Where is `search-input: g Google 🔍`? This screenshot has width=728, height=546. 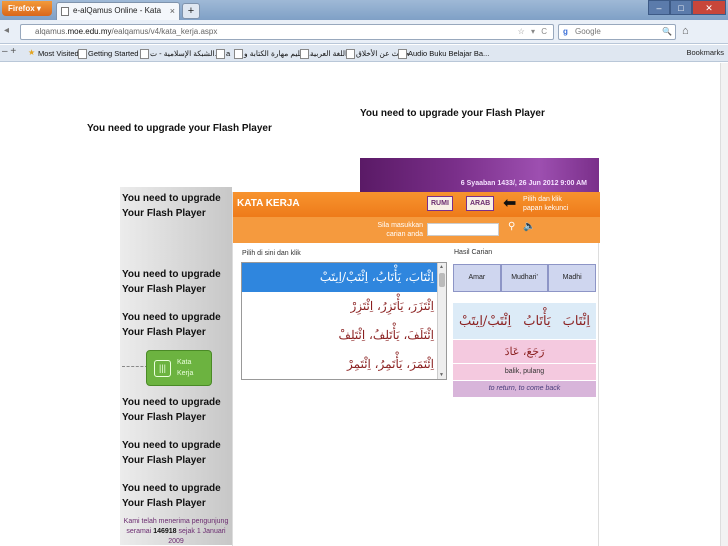
search-input: g Google 🔍 is located at coordinates (617, 32).